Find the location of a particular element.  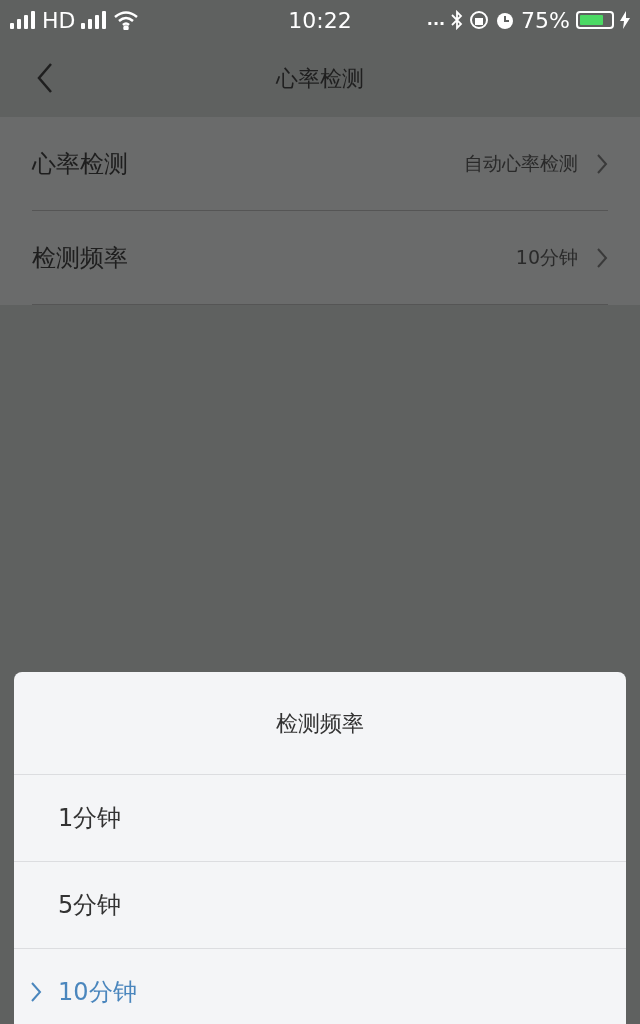

charging-icon is located at coordinates (625, 20).